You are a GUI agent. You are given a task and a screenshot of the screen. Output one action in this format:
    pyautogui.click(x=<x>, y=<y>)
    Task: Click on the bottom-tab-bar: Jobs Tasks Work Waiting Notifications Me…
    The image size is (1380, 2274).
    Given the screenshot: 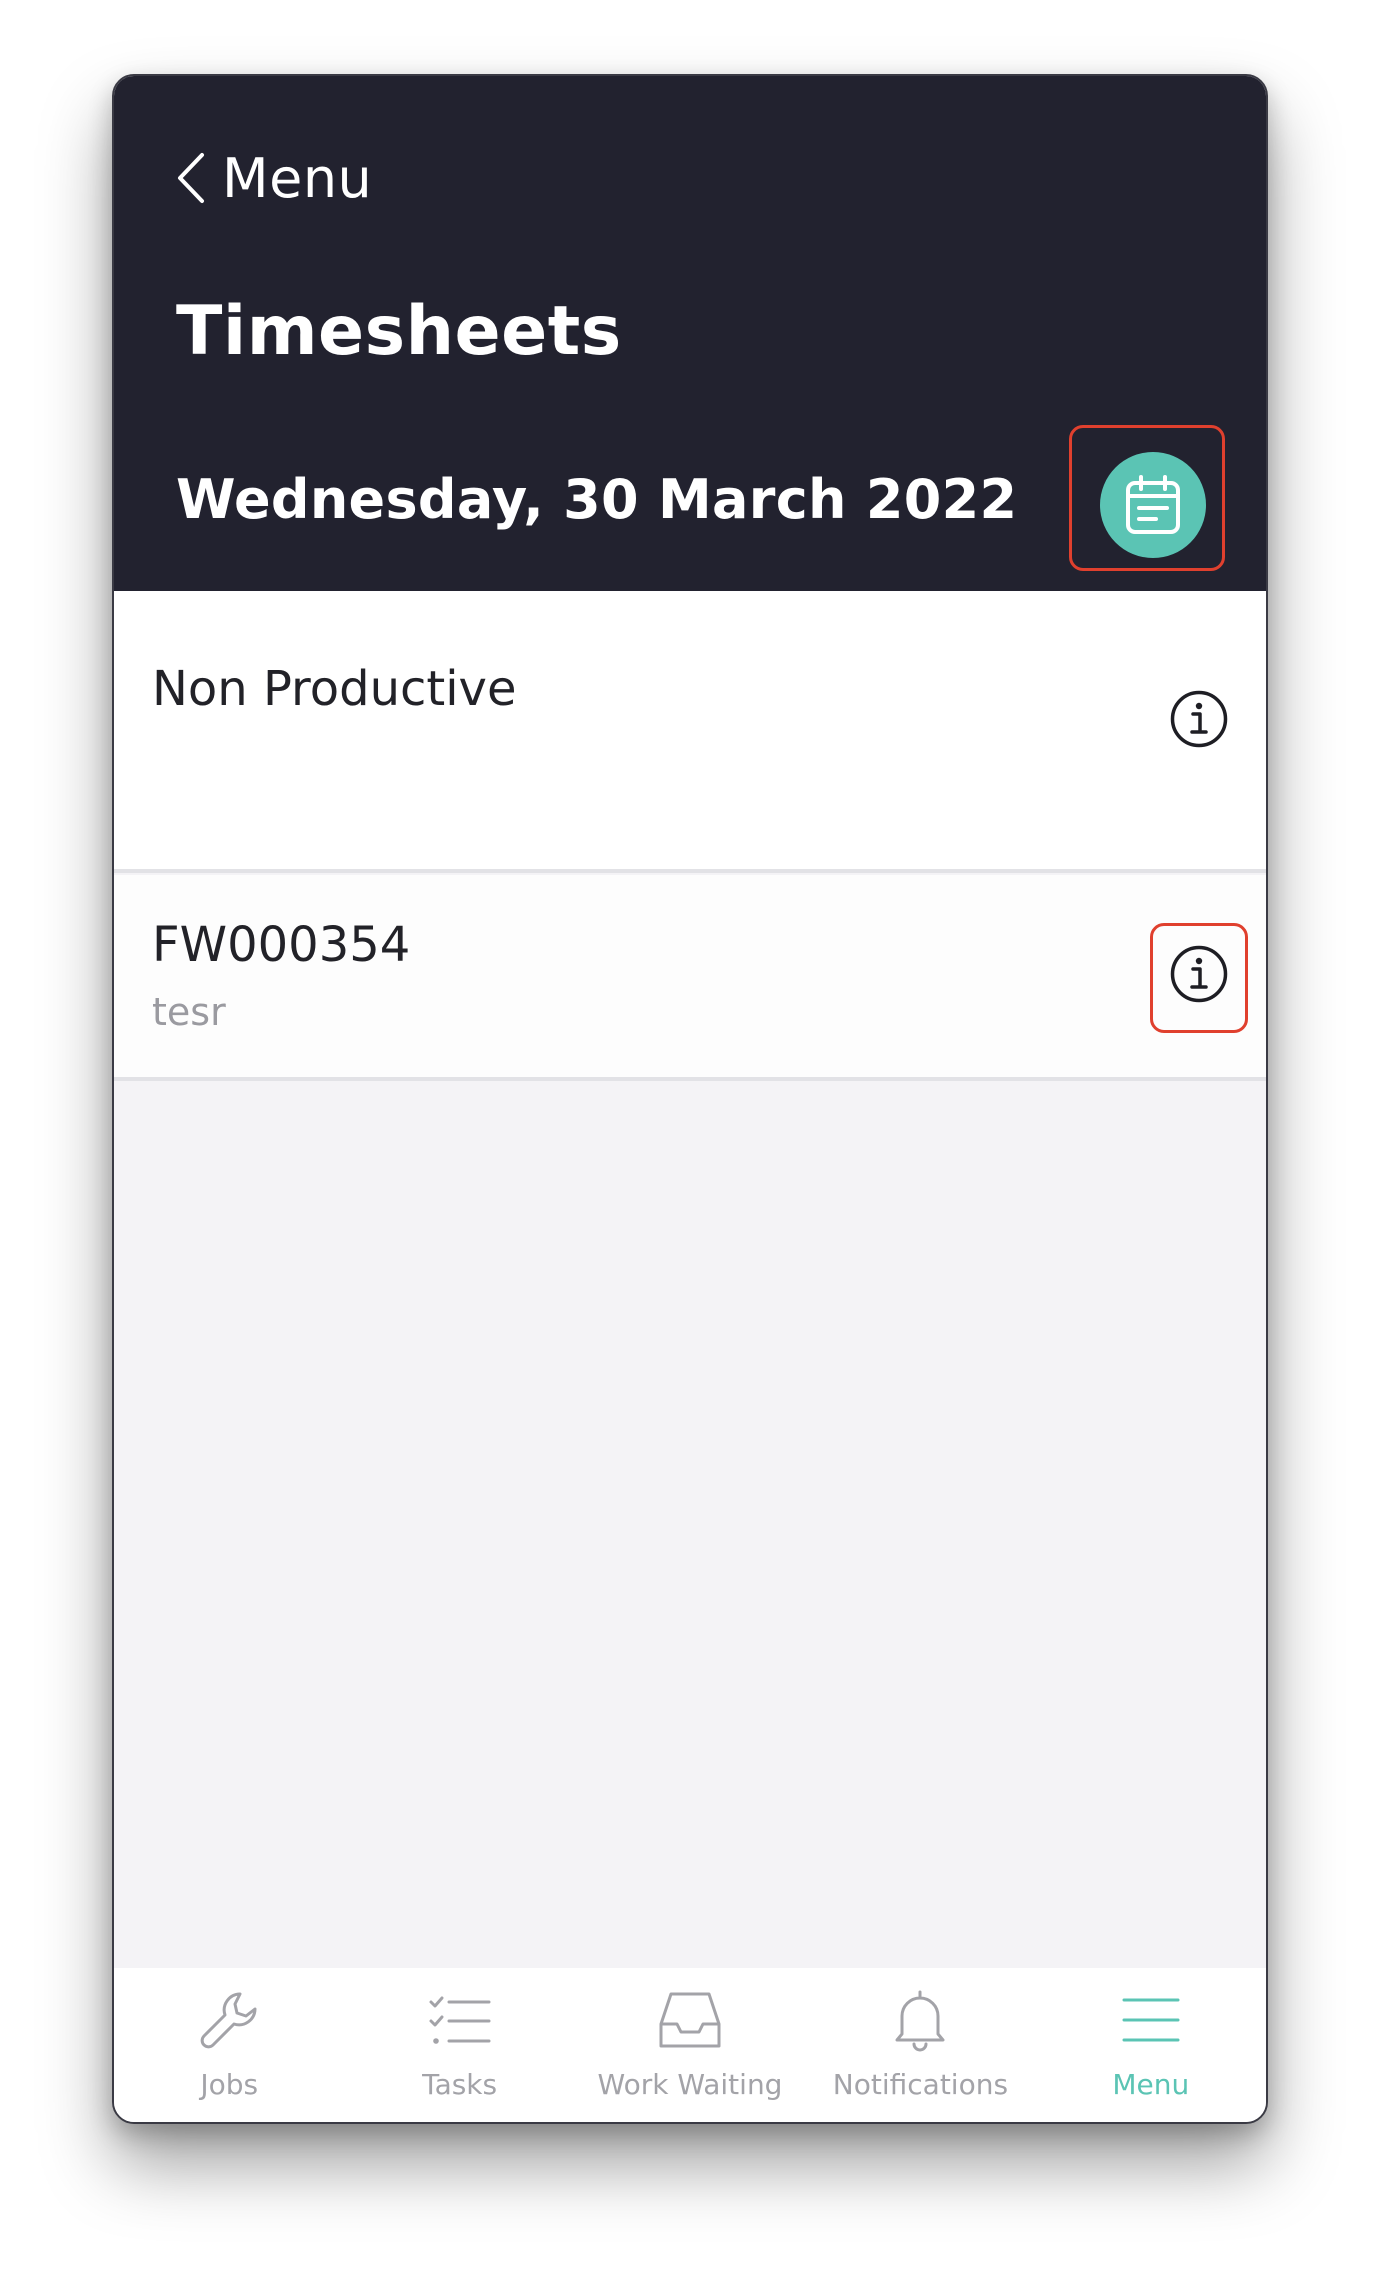 What is the action you would take?
    pyautogui.click(x=690, y=2045)
    